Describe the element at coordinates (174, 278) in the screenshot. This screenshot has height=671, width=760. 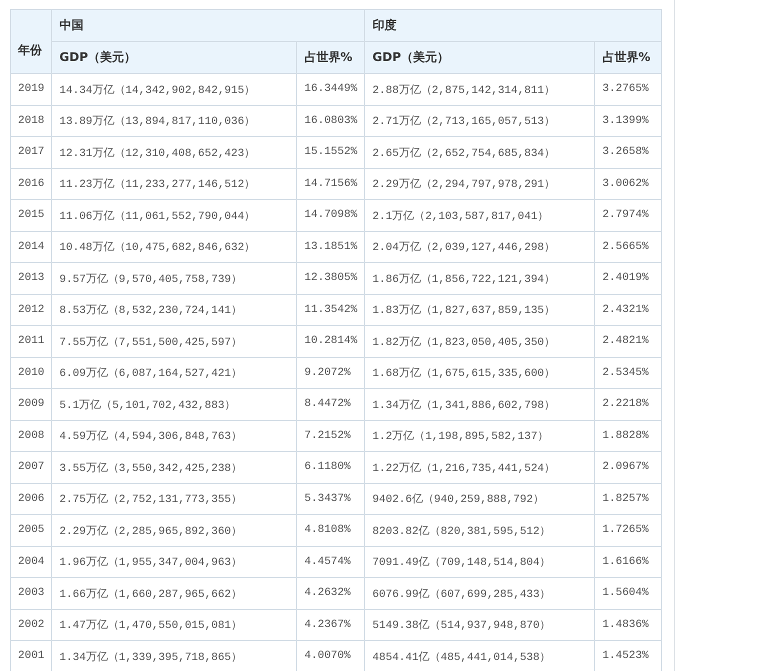
I see `table-cell: 9.57万亿（9,570,405,758,739）` at that location.